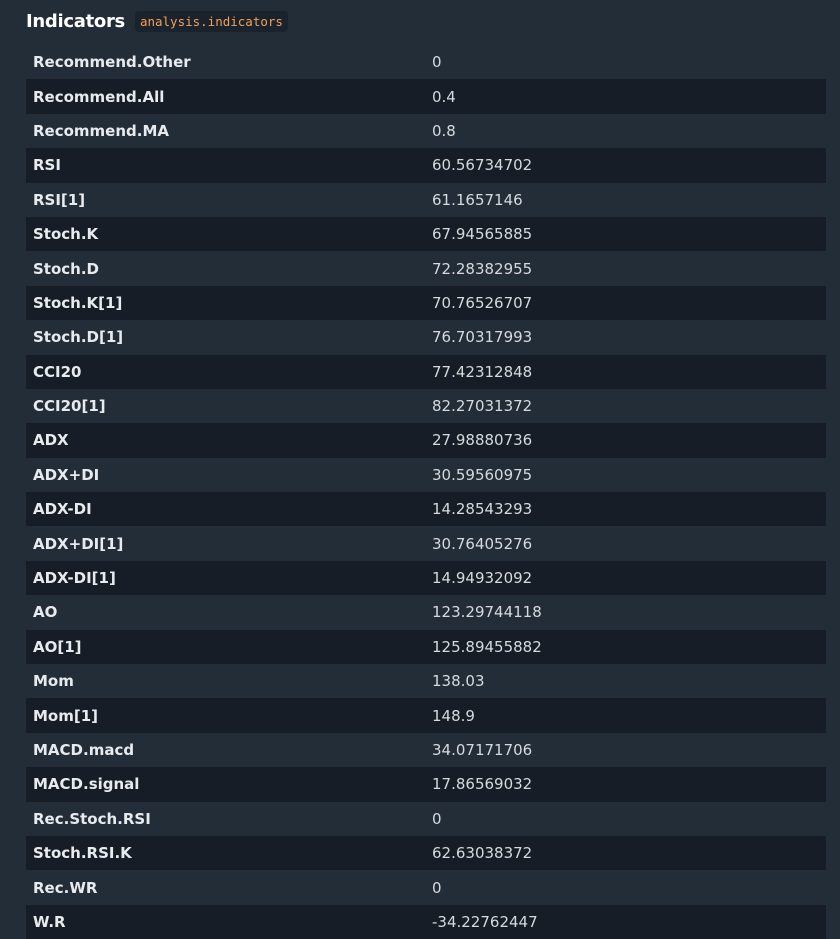 The width and height of the screenshot is (840, 939). What do you see at coordinates (482, 406) in the screenshot?
I see `indicator-value: 82.27031372` at bounding box center [482, 406].